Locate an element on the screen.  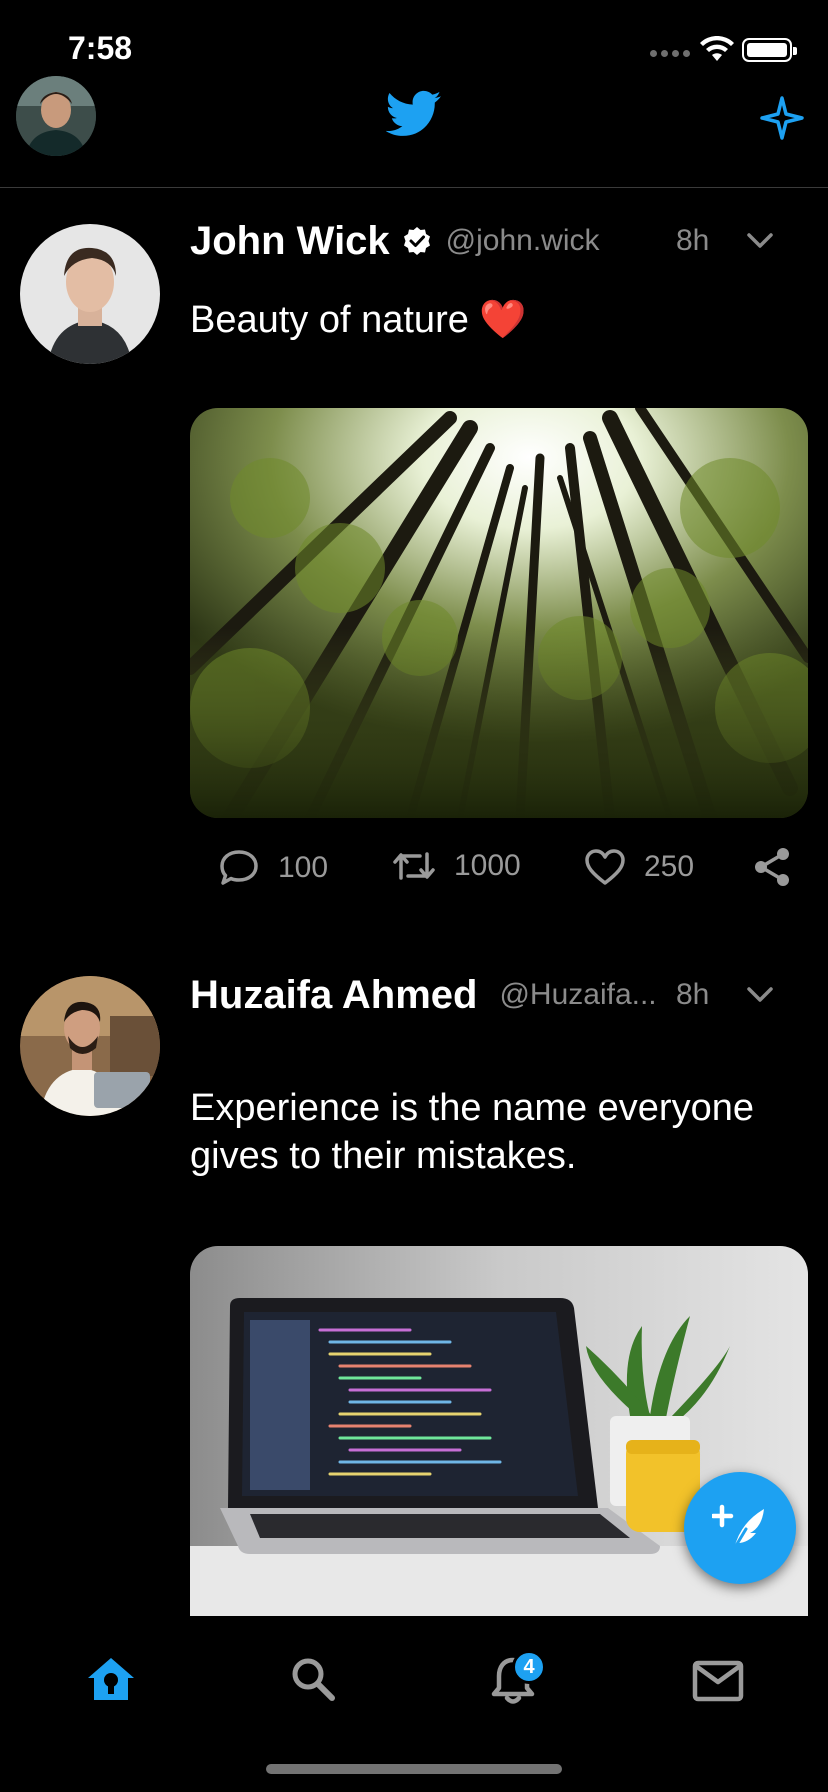
home-icon is located at coordinates (111, 1679).